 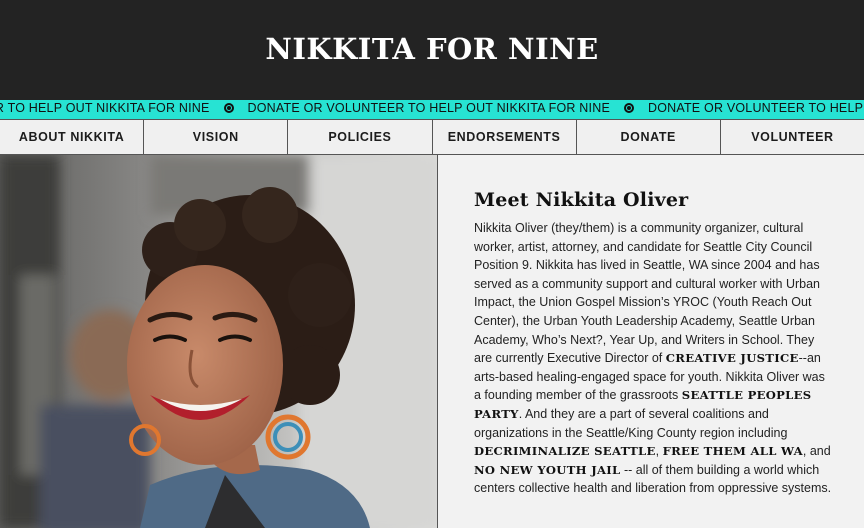 I want to click on site-title: NIKKITA FOR NINE, so click(x=431, y=49).